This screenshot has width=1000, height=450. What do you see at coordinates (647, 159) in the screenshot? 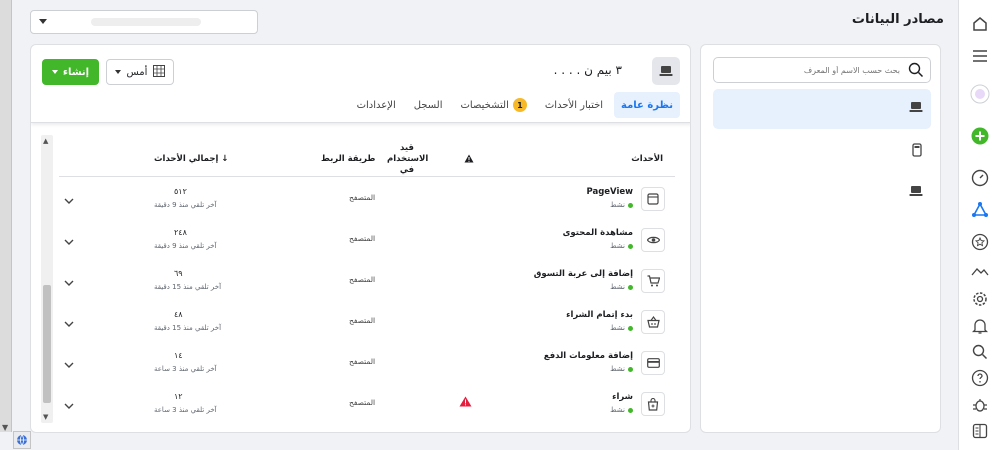
I see `column-header-events: الأحداث` at bounding box center [647, 159].